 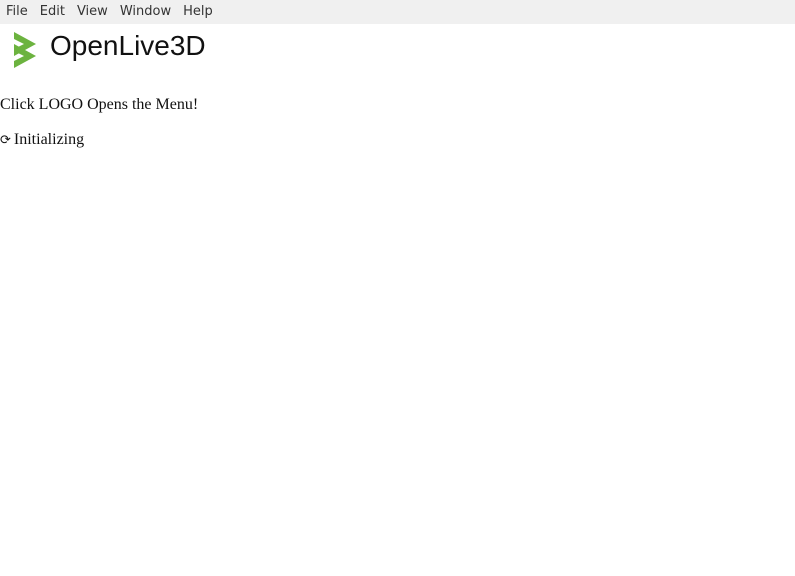 I want to click on status-line: ⟳ Initializing, so click(x=42, y=140).